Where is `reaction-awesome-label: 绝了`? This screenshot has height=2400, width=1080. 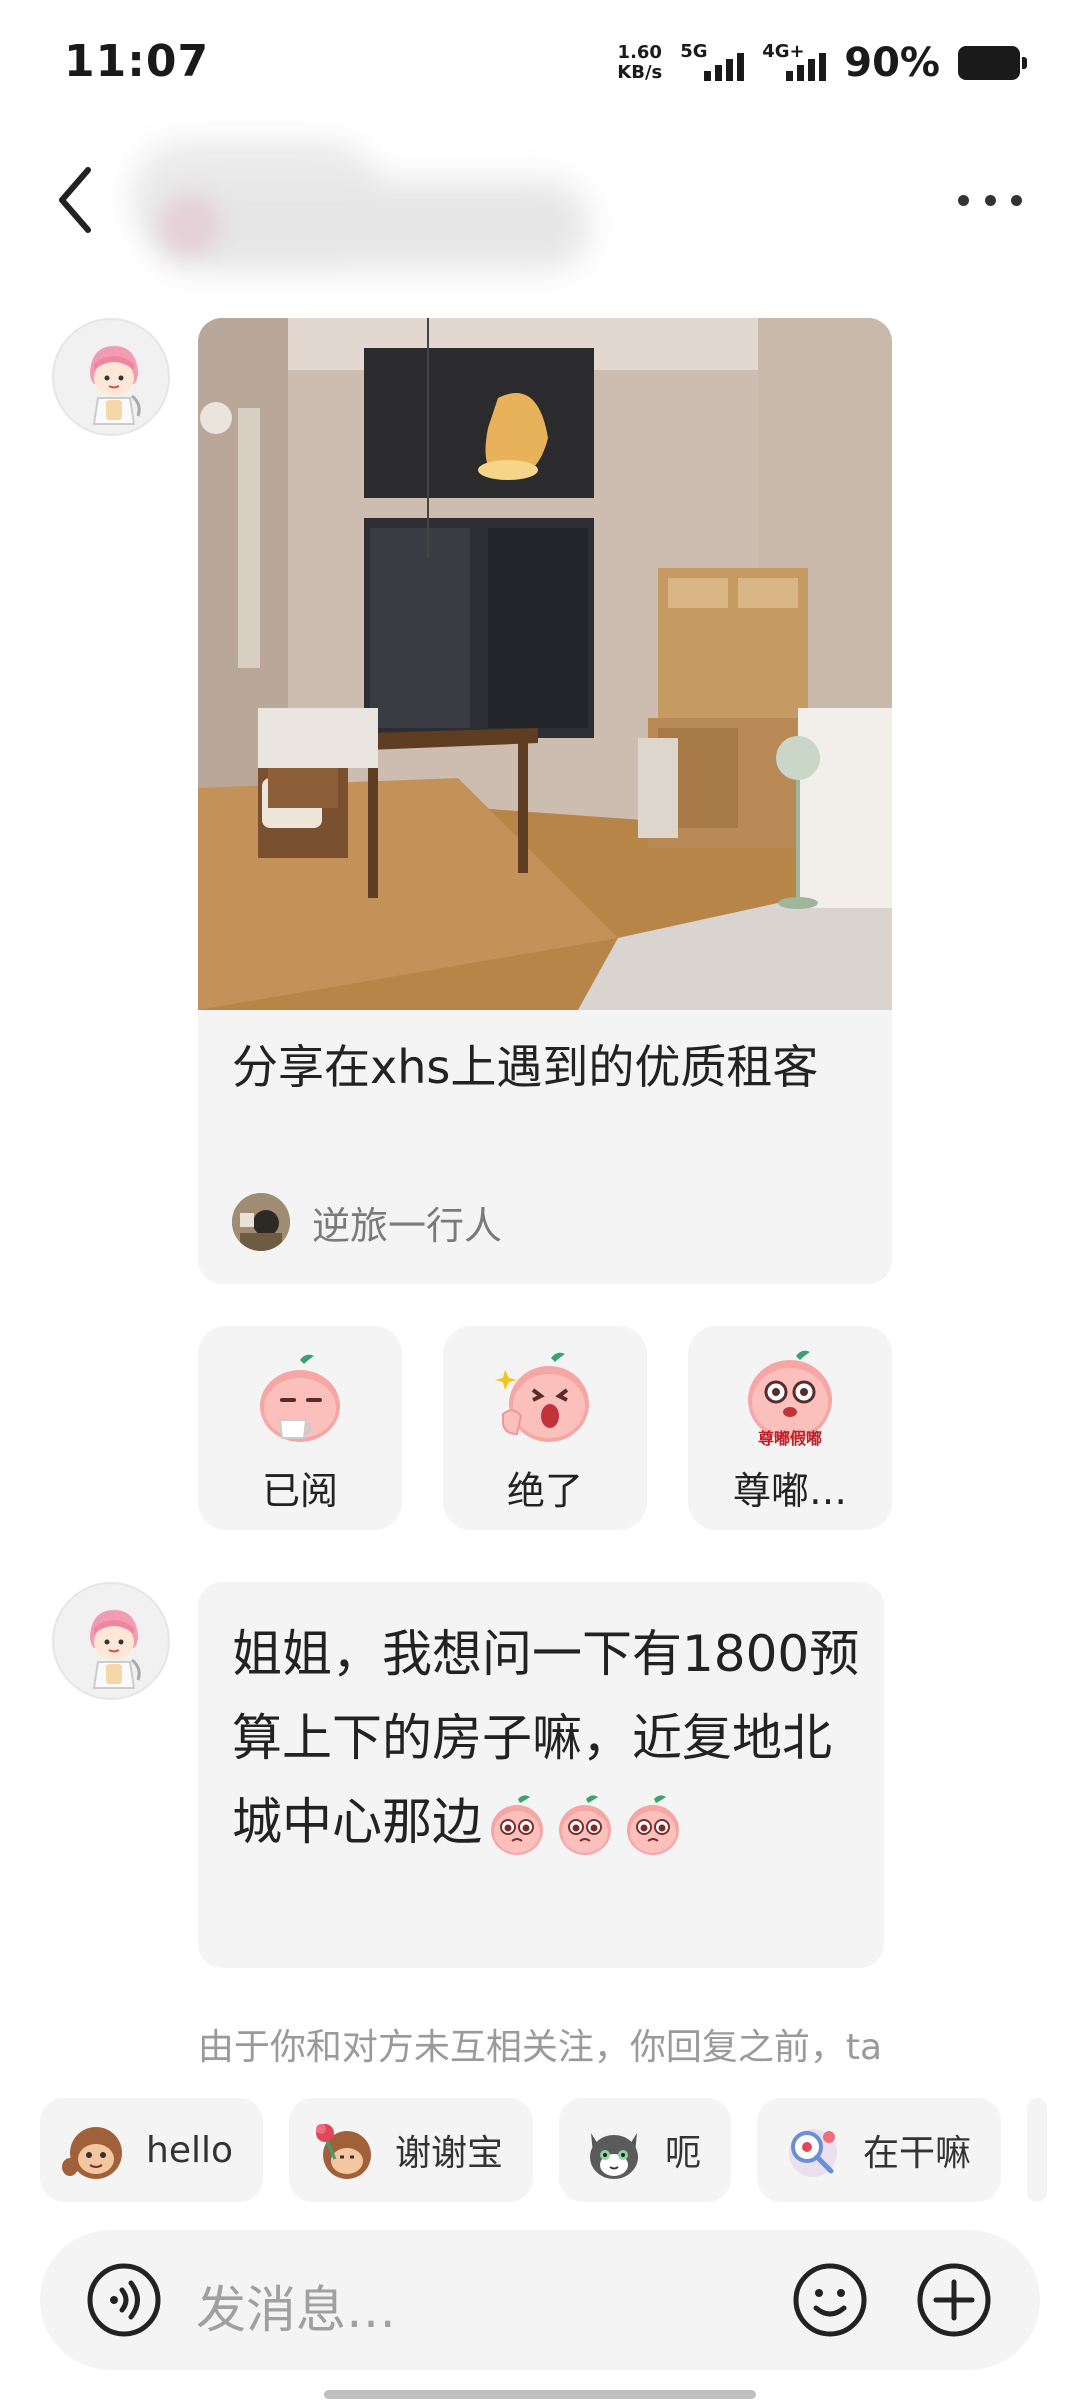
reaction-awesome-label: 绝了 is located at coordinates (544, 1491).